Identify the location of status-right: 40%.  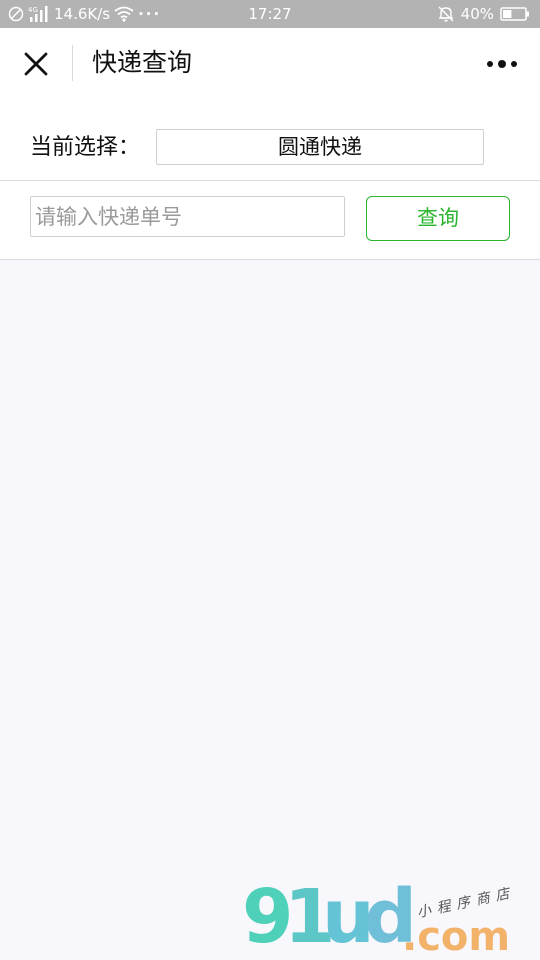
(483, 14).